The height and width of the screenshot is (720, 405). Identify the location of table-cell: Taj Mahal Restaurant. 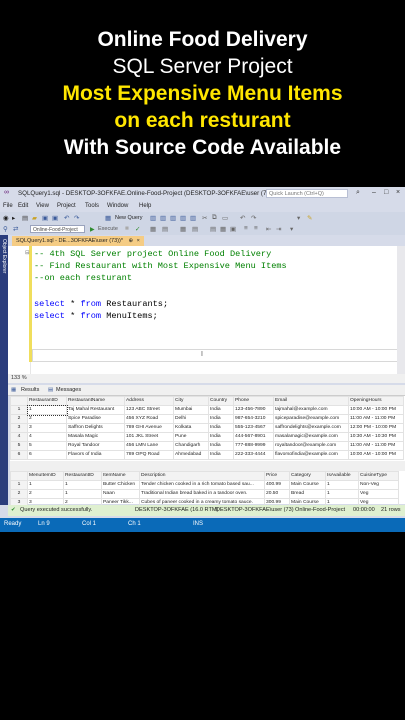
(95, 410).